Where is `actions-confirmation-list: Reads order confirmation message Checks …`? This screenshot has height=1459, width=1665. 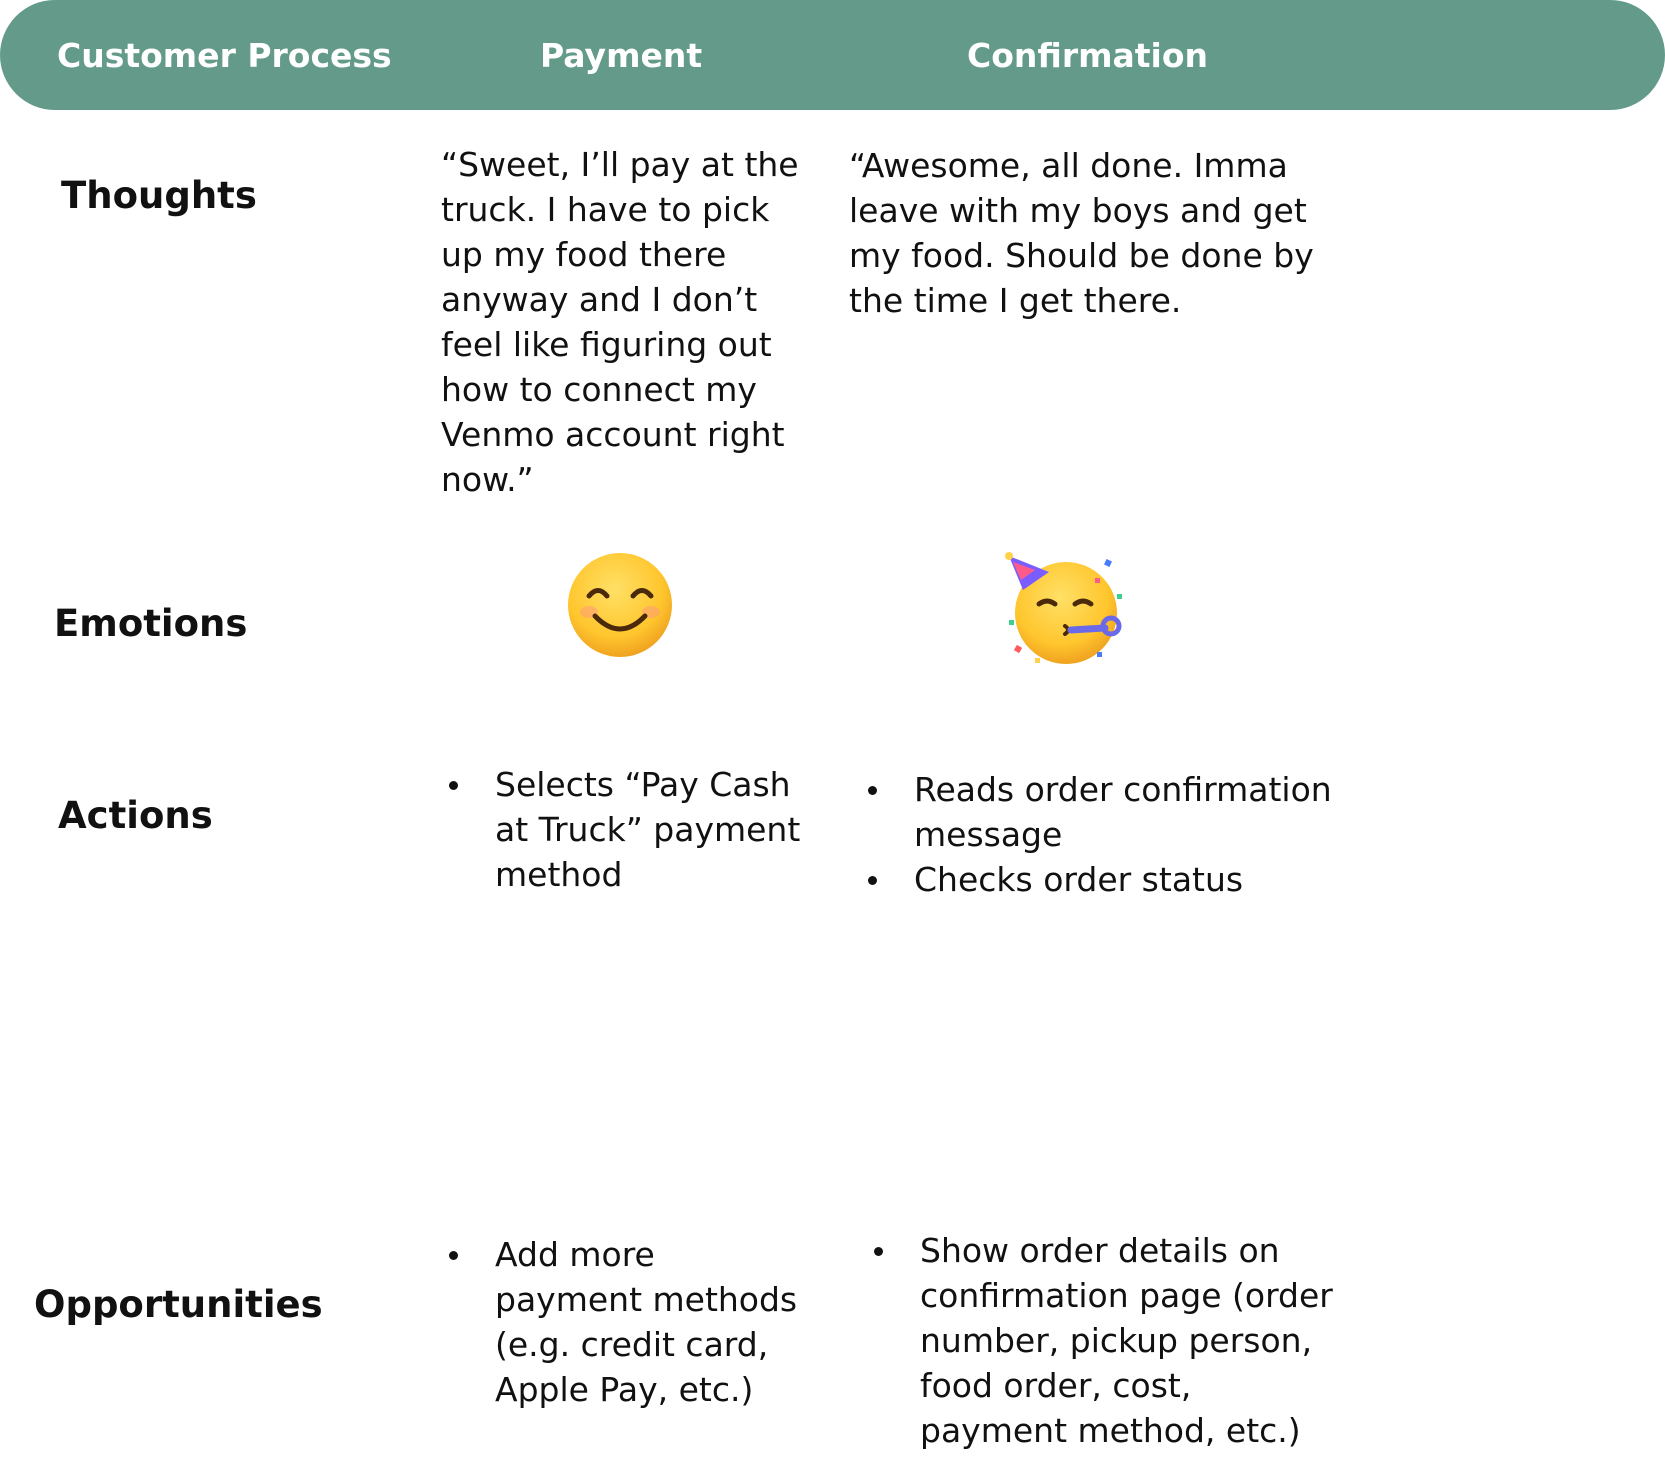 actions-confirmation-list: Reads order confirmation message Checks … is located at coordinates (1100, 834).